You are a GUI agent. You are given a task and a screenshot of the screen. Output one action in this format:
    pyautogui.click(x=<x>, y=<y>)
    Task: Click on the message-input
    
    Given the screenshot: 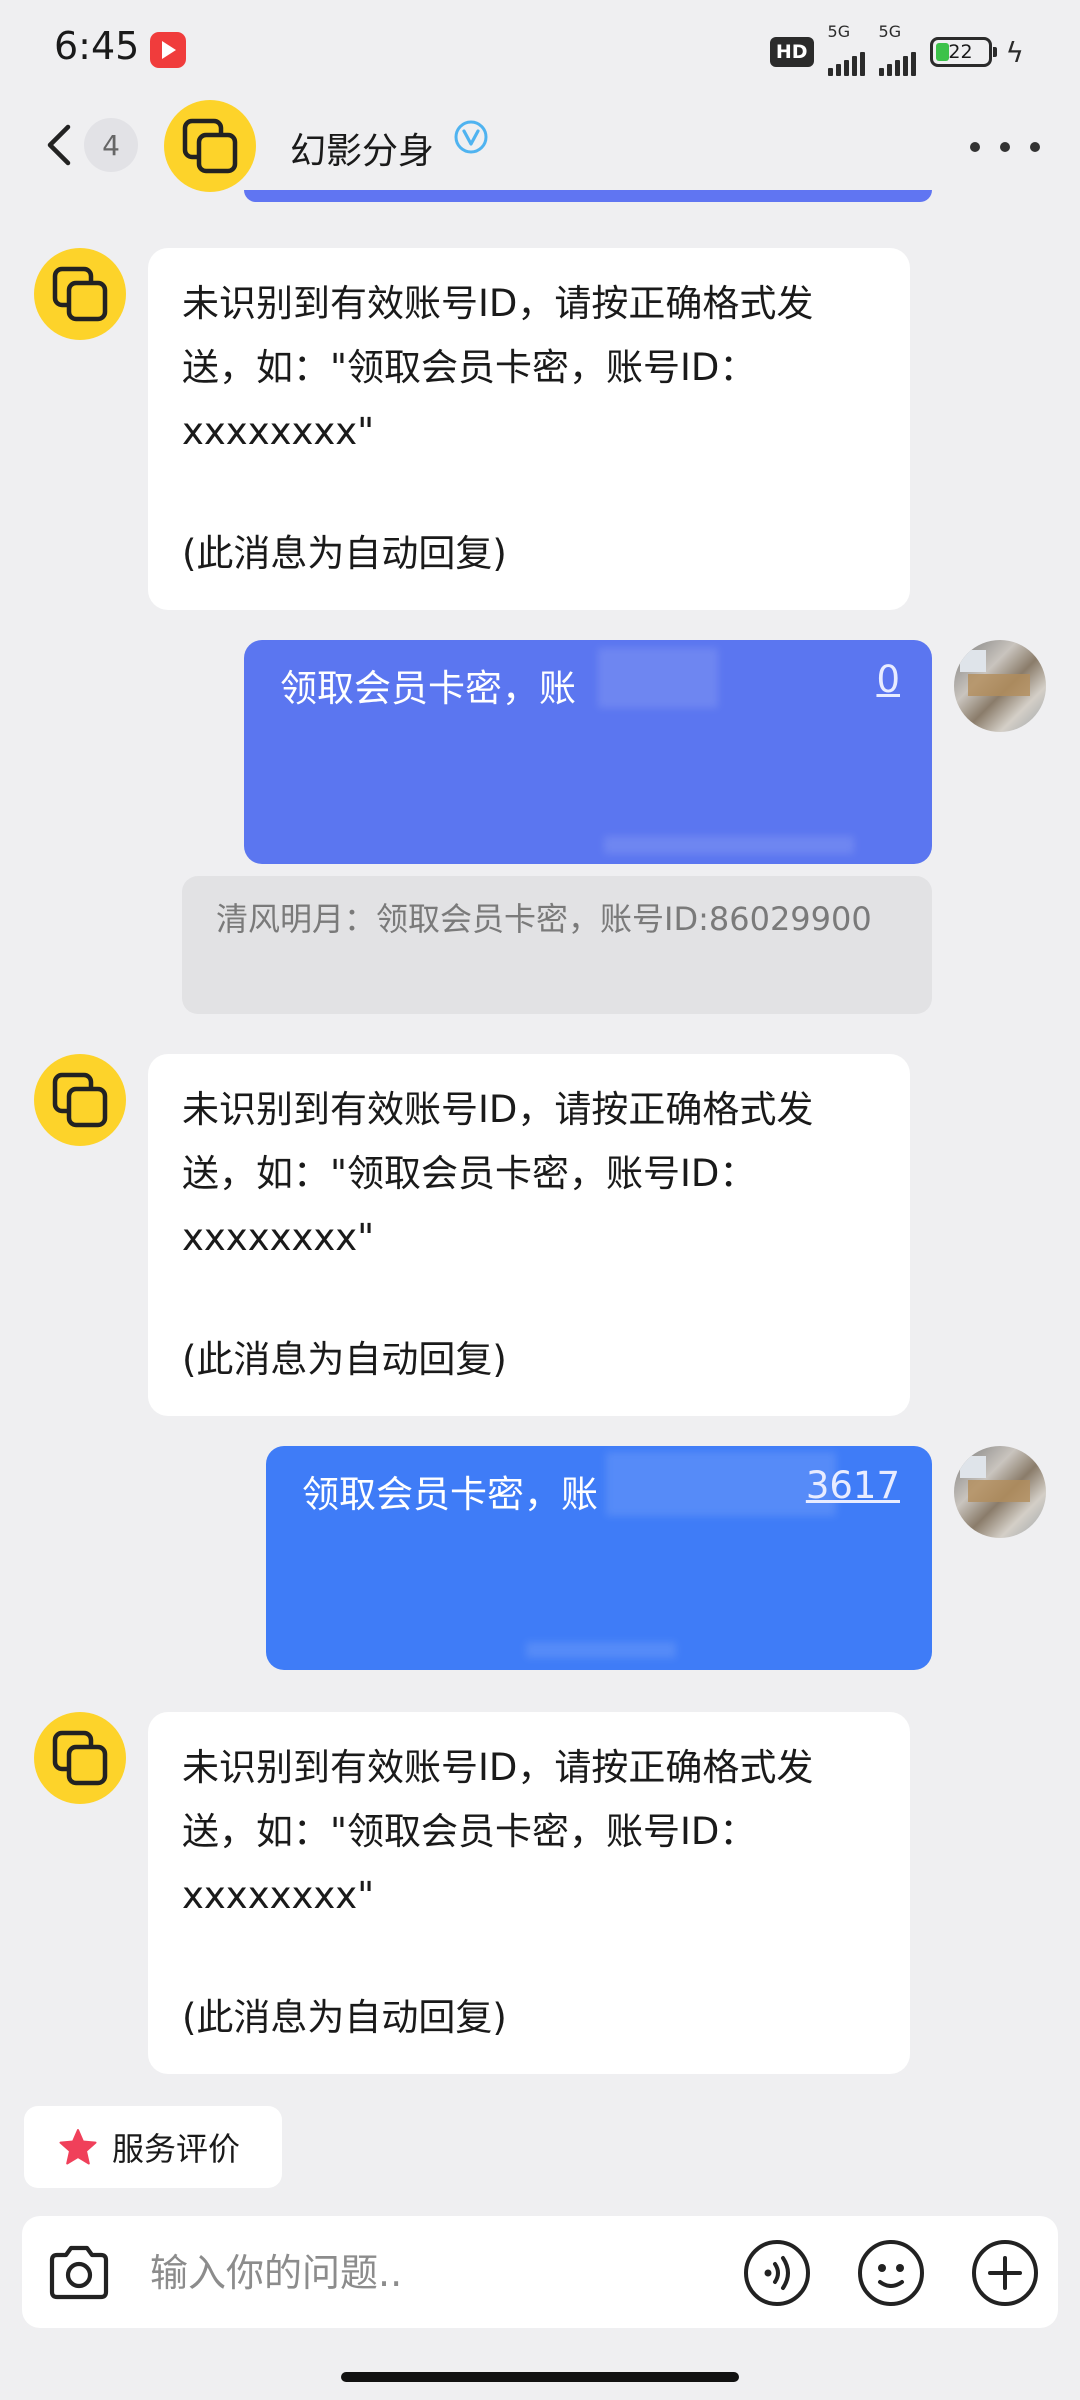 What is the action you would take?
    pyautogui.click(x=430, y=2273)
    